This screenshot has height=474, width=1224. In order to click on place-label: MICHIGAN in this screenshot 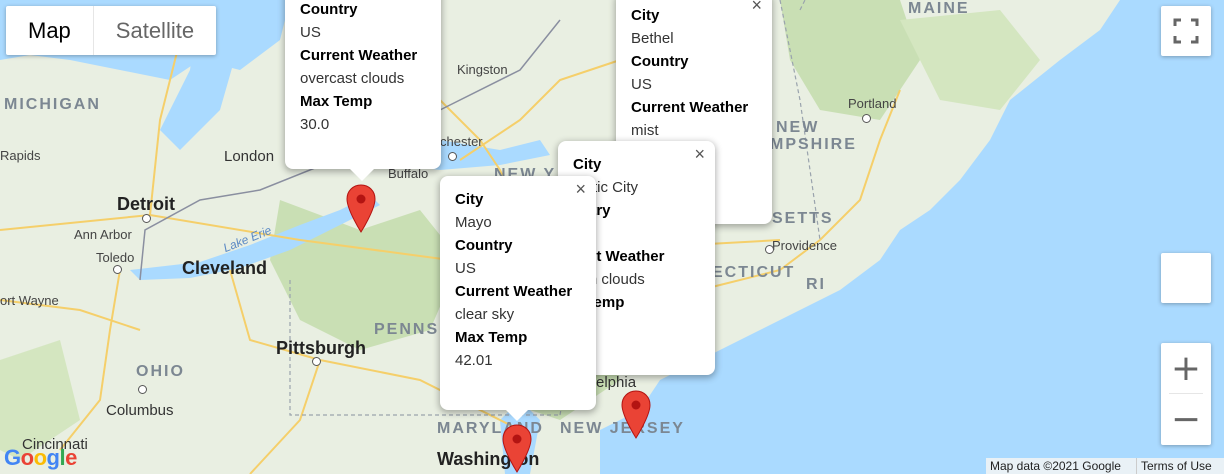, I will do `click(52, 104)`.